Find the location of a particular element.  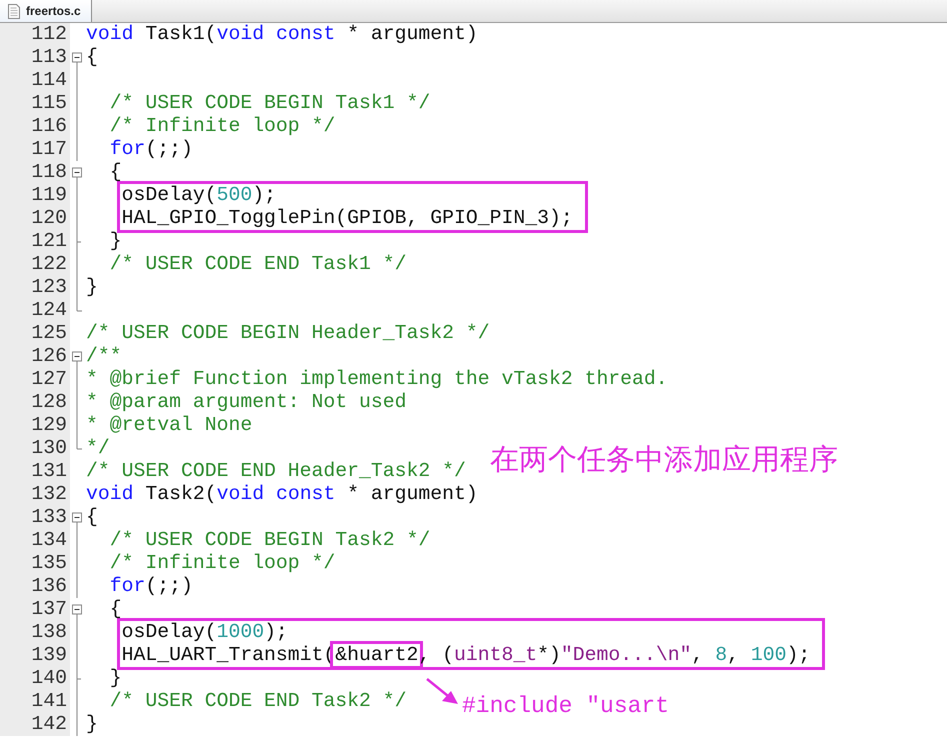

line-number: 114 is located at coordinates (49, 80).